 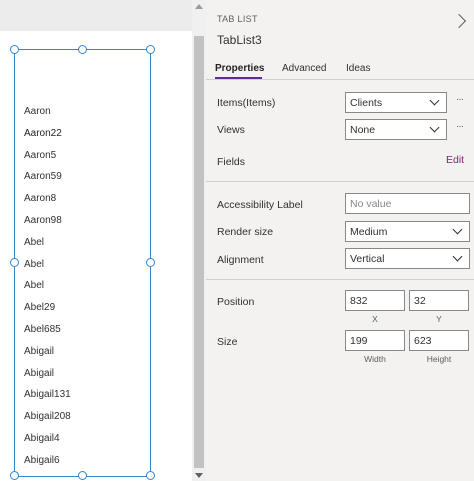 What do you see at coordinates (42, 438) in the screenshot?
I see `tab-list-item-label: Abigail4` at bounding box center [42, 438].